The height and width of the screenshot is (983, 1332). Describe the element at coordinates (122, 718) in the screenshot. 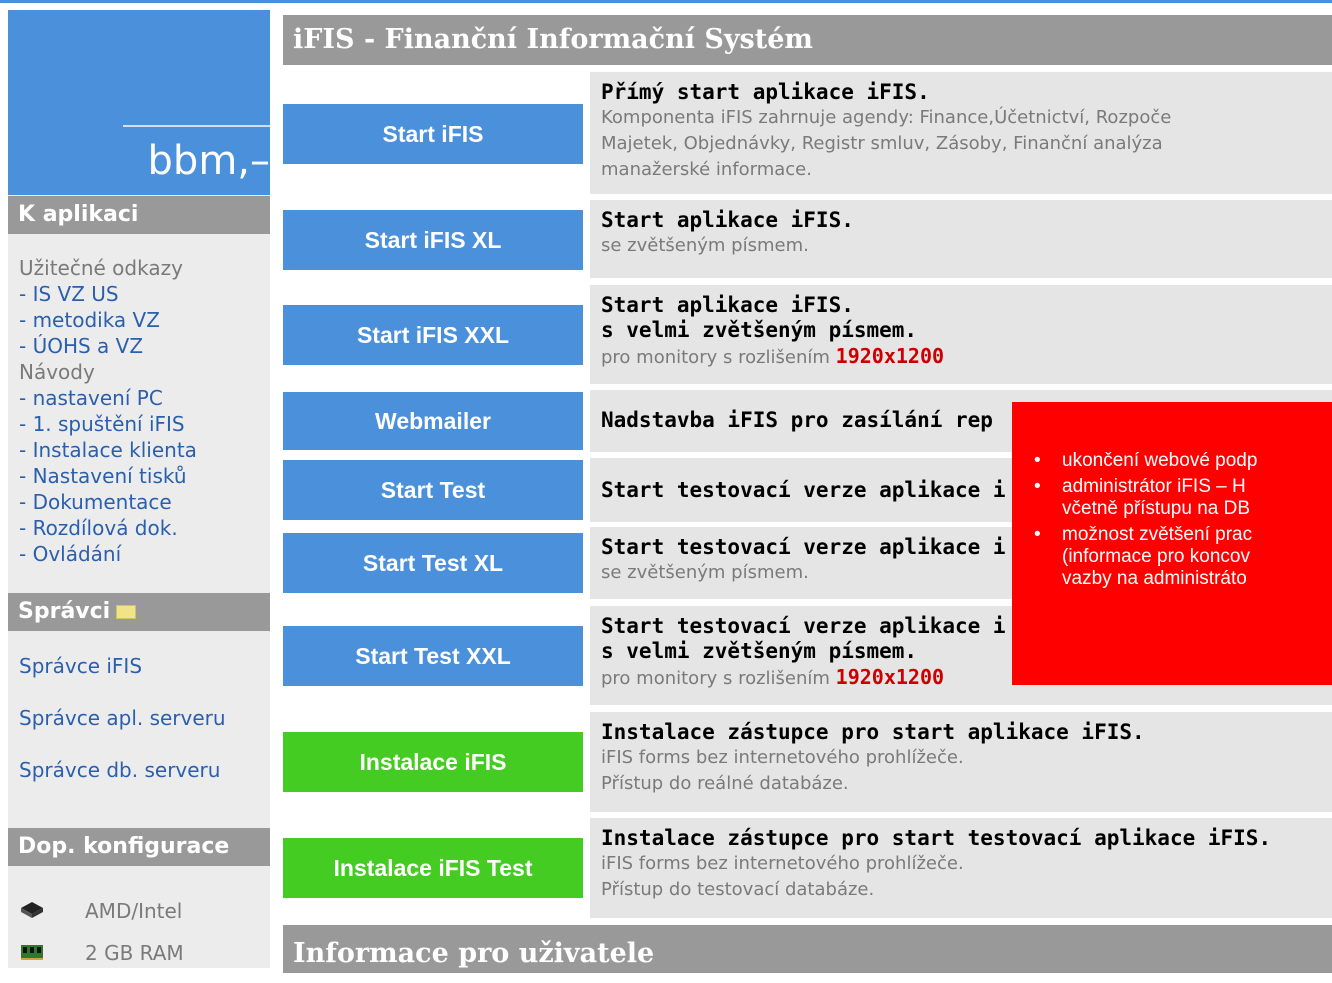

I see `link-spravce-apl-serveru: Správce apl. serveru` at that location.